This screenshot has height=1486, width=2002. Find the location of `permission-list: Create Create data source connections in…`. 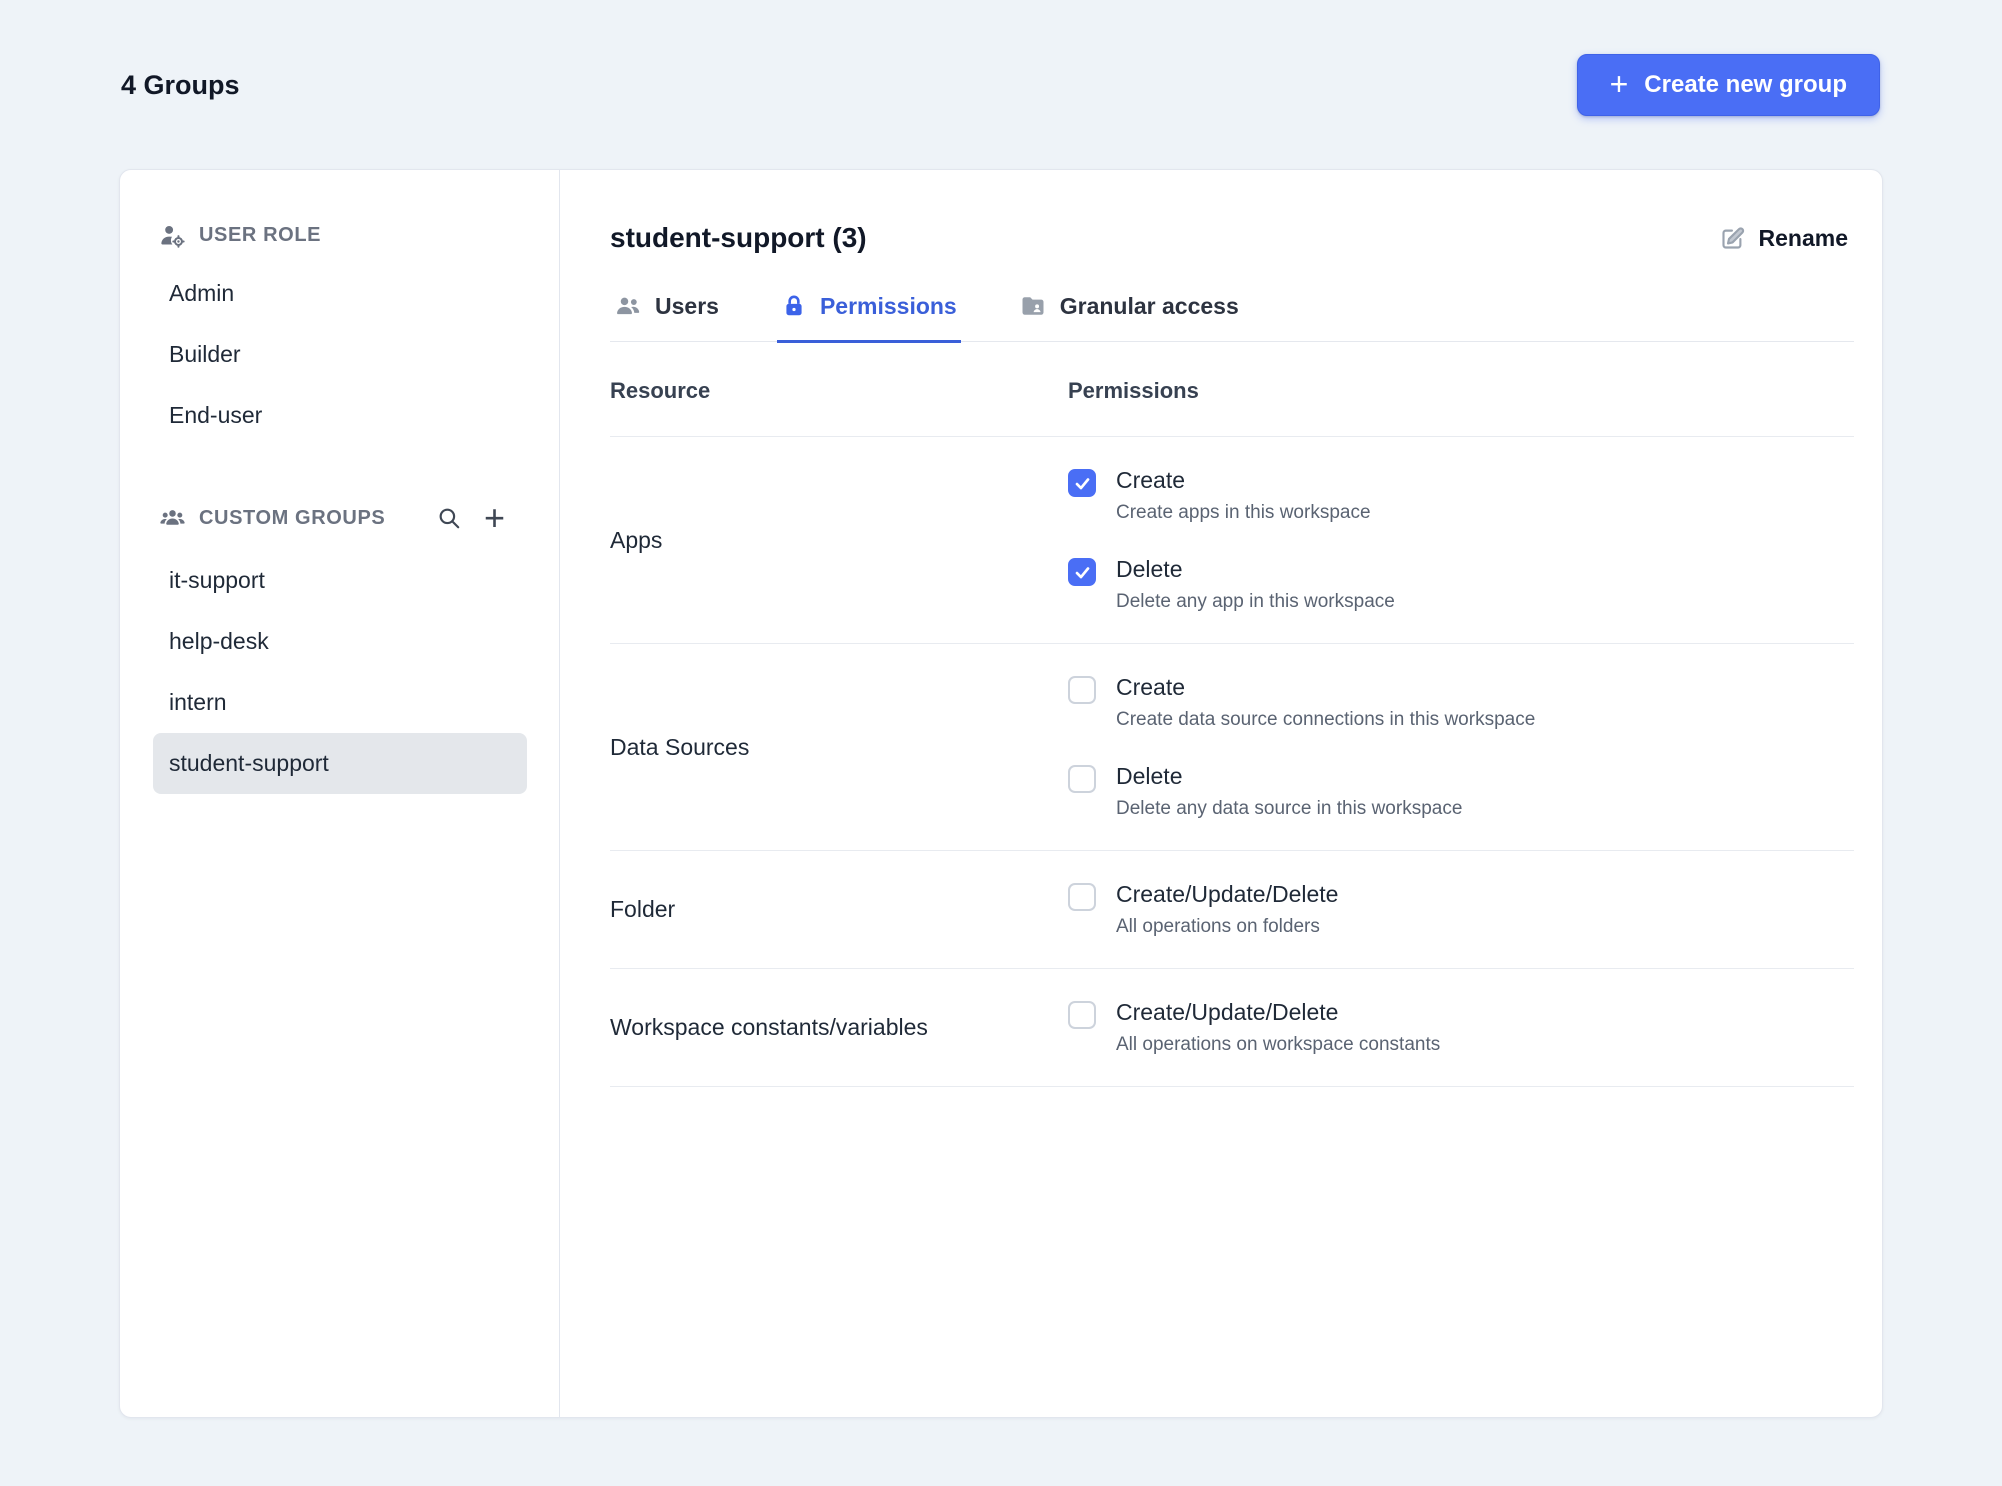

permission-list: Create Create data source connections in… is located at coordinates (1449, 747).